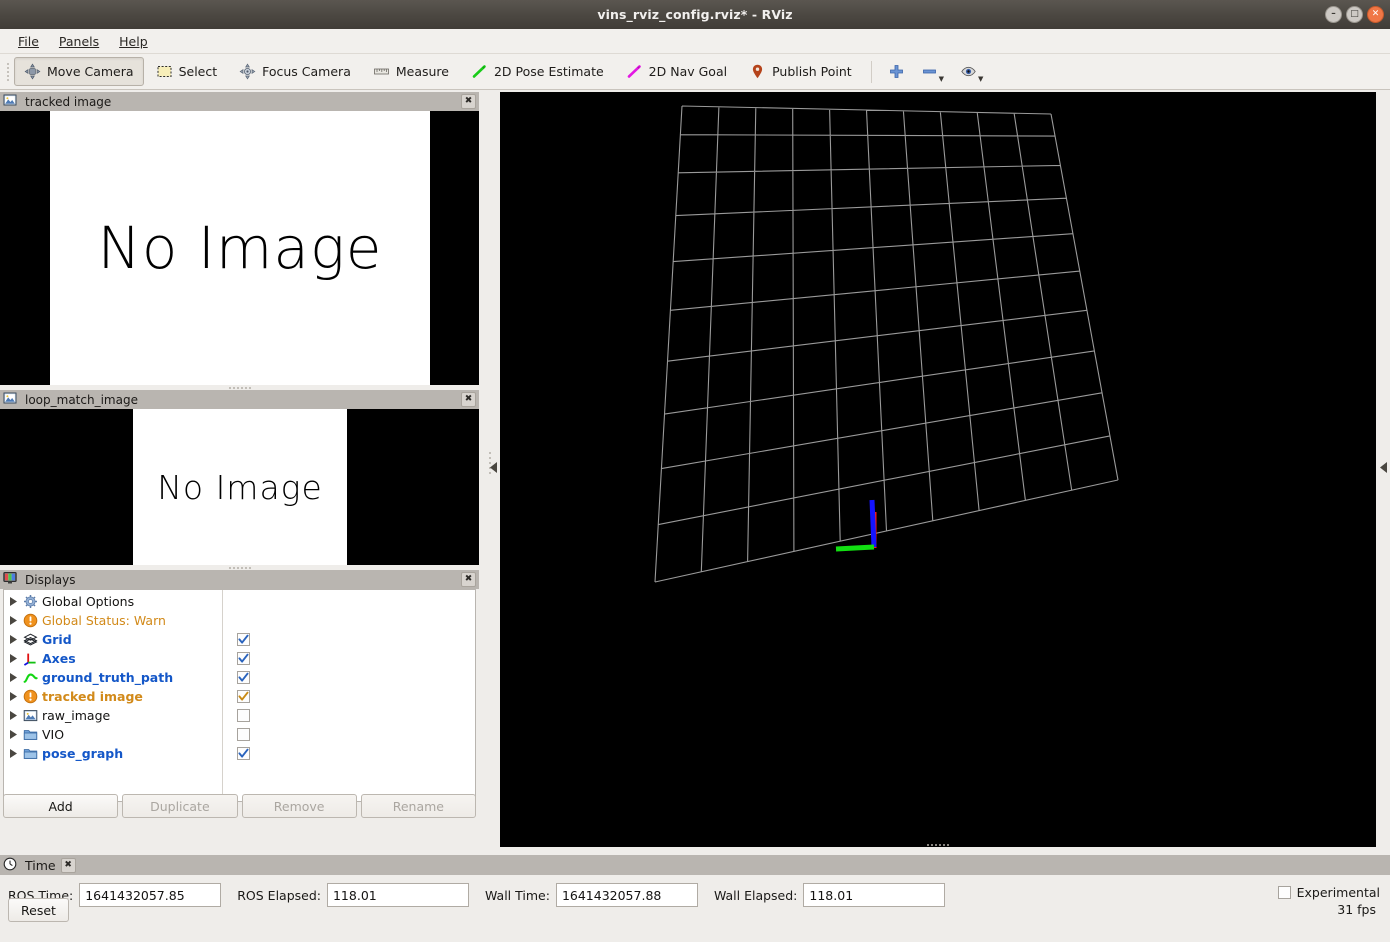  Describe the element at coordinates (11, 579) in the screenshot. I see `displays-panel-icon` at that location.